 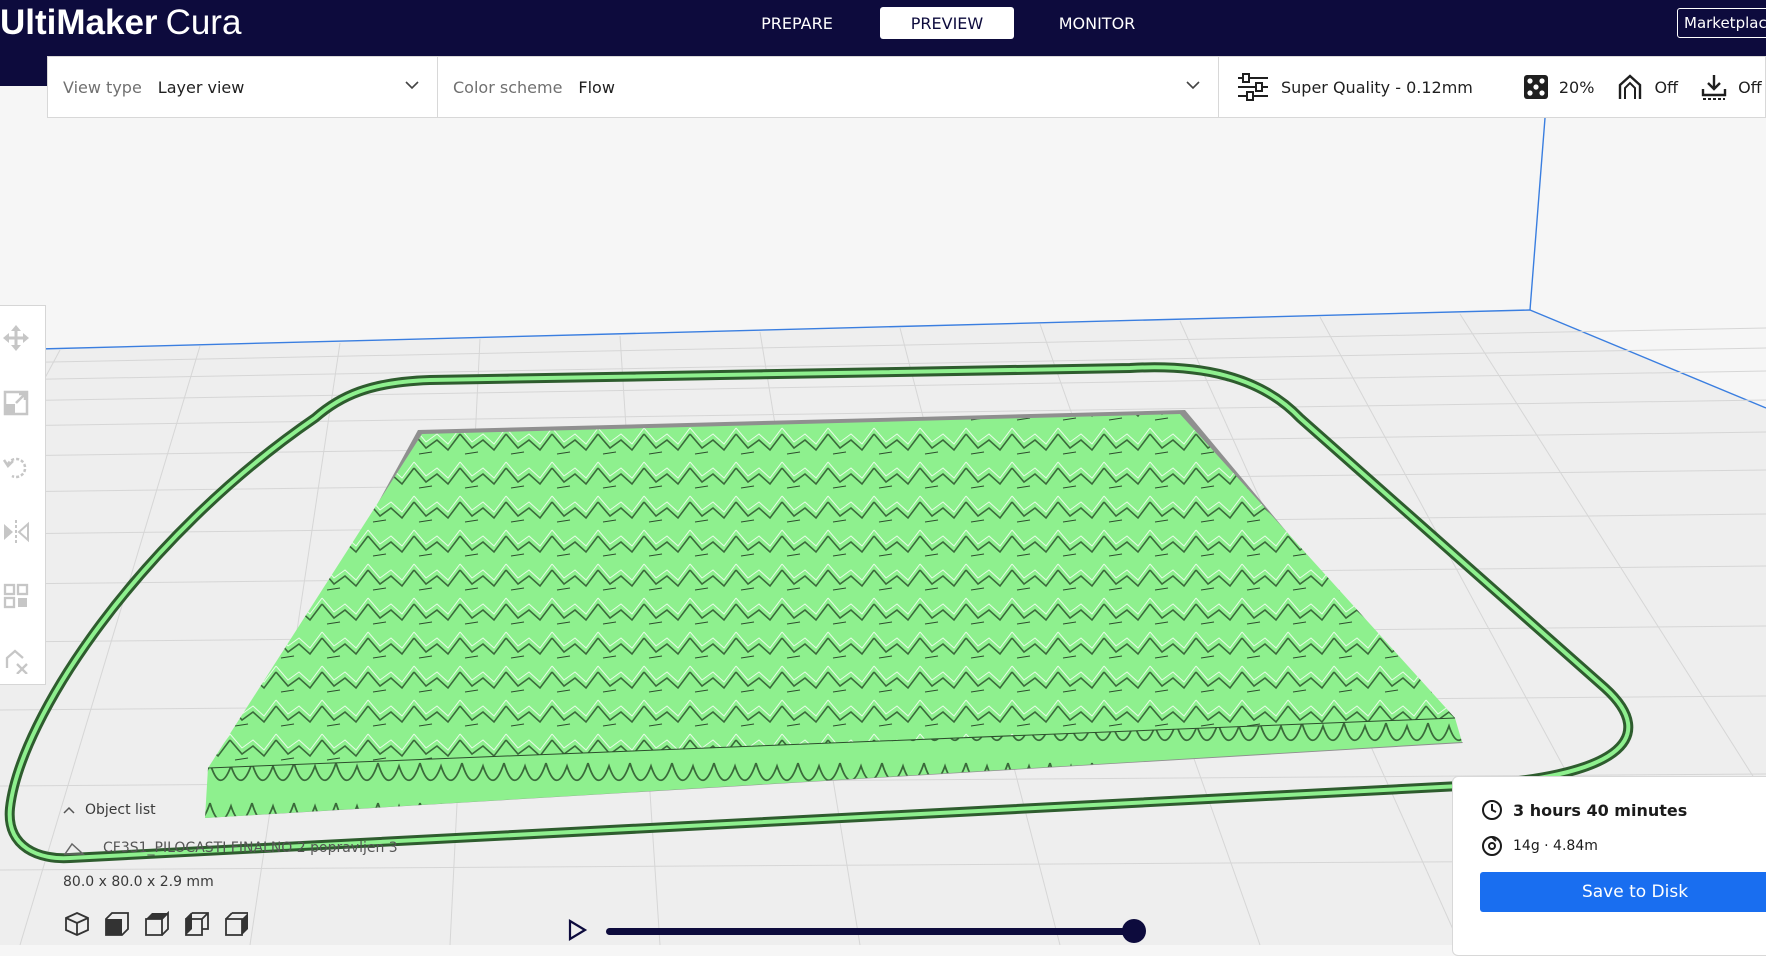 What do you see at coordinates (1666, 87) in the screenshot?
I see `support-value: Off` at bounding box center [1666, 87].